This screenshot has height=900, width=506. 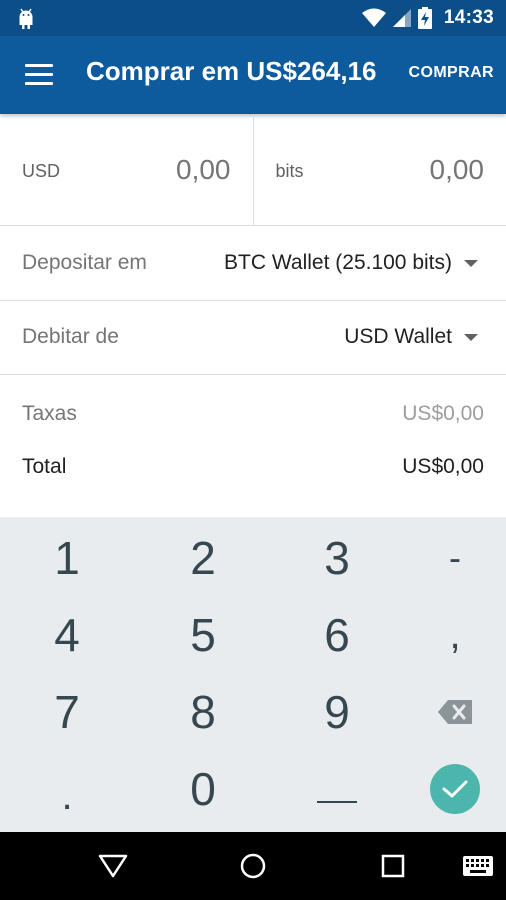 What do you see at coordinates (401, 18) in the screenshot?
I see `signal-icon` at bounding box center [401, 18].